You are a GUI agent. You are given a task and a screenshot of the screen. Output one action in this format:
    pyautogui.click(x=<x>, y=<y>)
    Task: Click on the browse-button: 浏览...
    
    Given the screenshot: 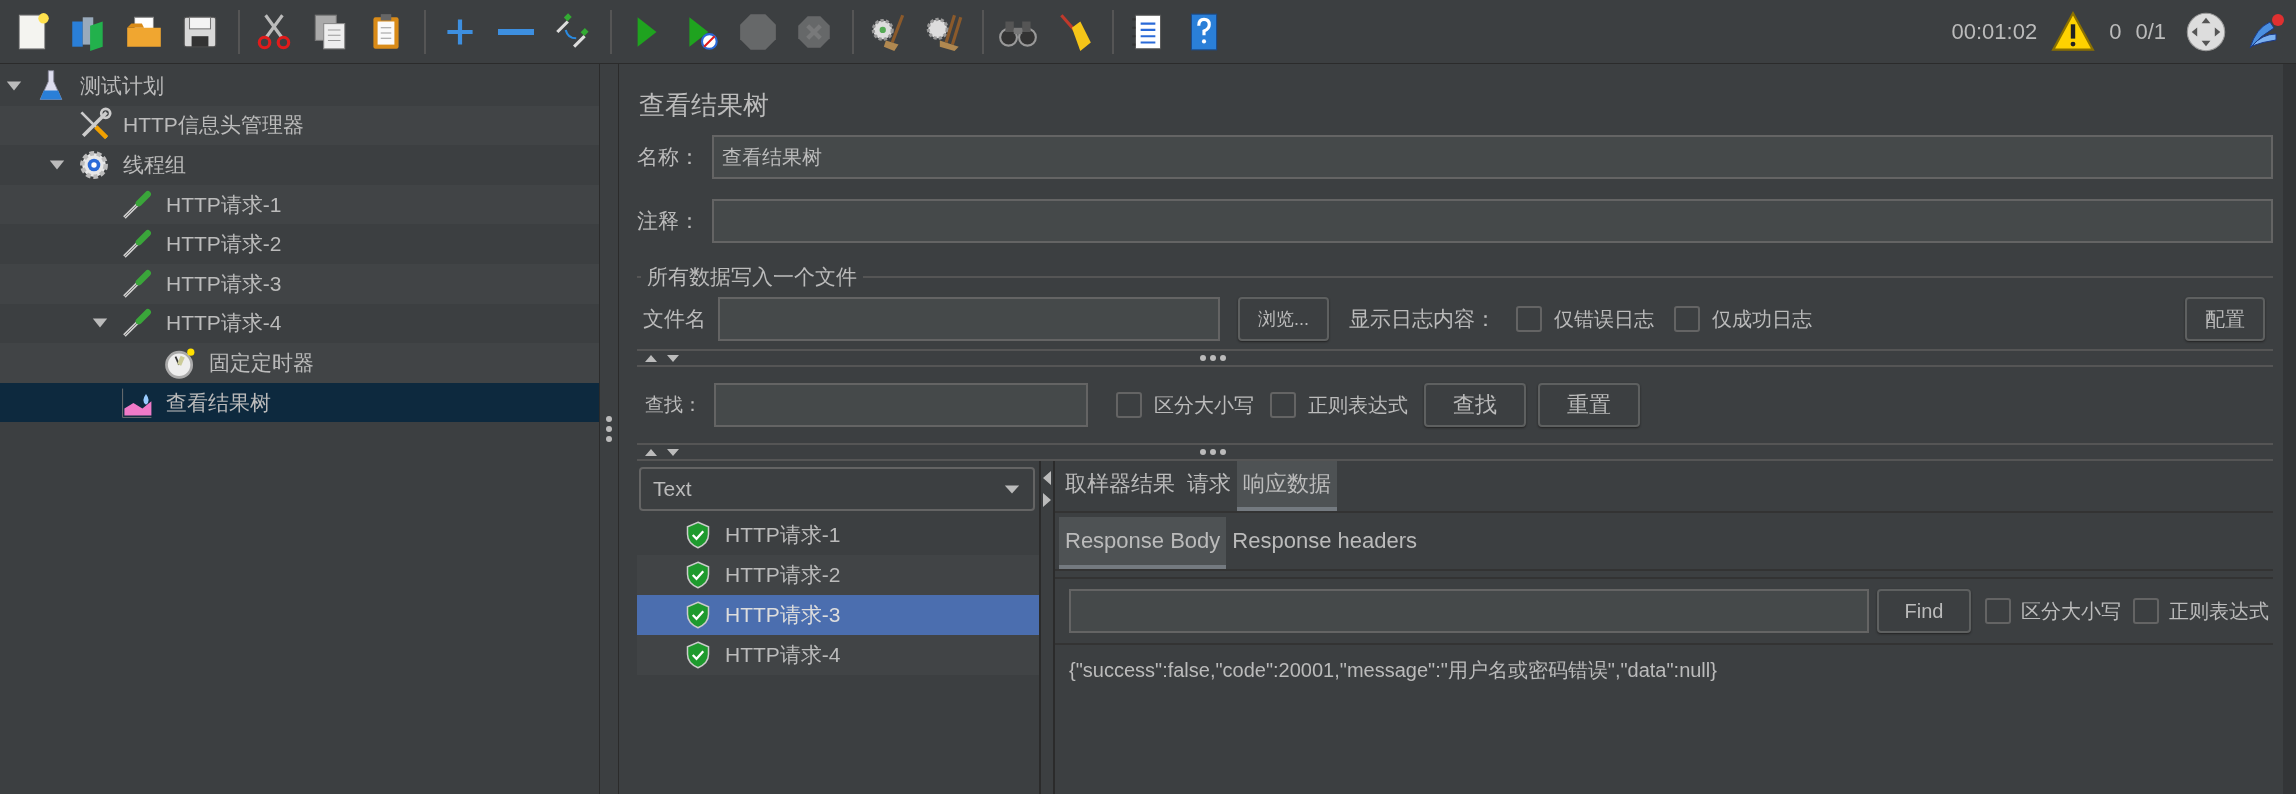 What is the action you would take?
    pyautogui.click(x=1283, y=319)
    